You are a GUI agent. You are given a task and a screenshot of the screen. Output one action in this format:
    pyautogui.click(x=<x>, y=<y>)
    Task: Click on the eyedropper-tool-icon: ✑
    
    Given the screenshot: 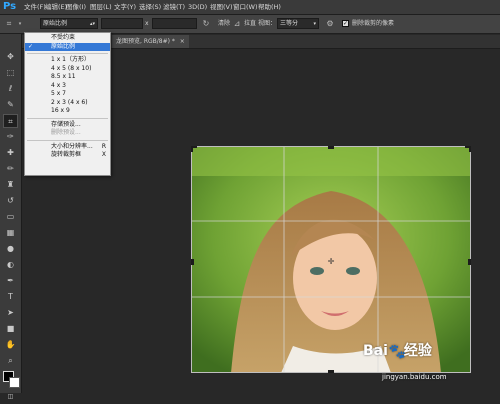 What is the action you would take?
    pyautogui.click(x=10, y=137)
    